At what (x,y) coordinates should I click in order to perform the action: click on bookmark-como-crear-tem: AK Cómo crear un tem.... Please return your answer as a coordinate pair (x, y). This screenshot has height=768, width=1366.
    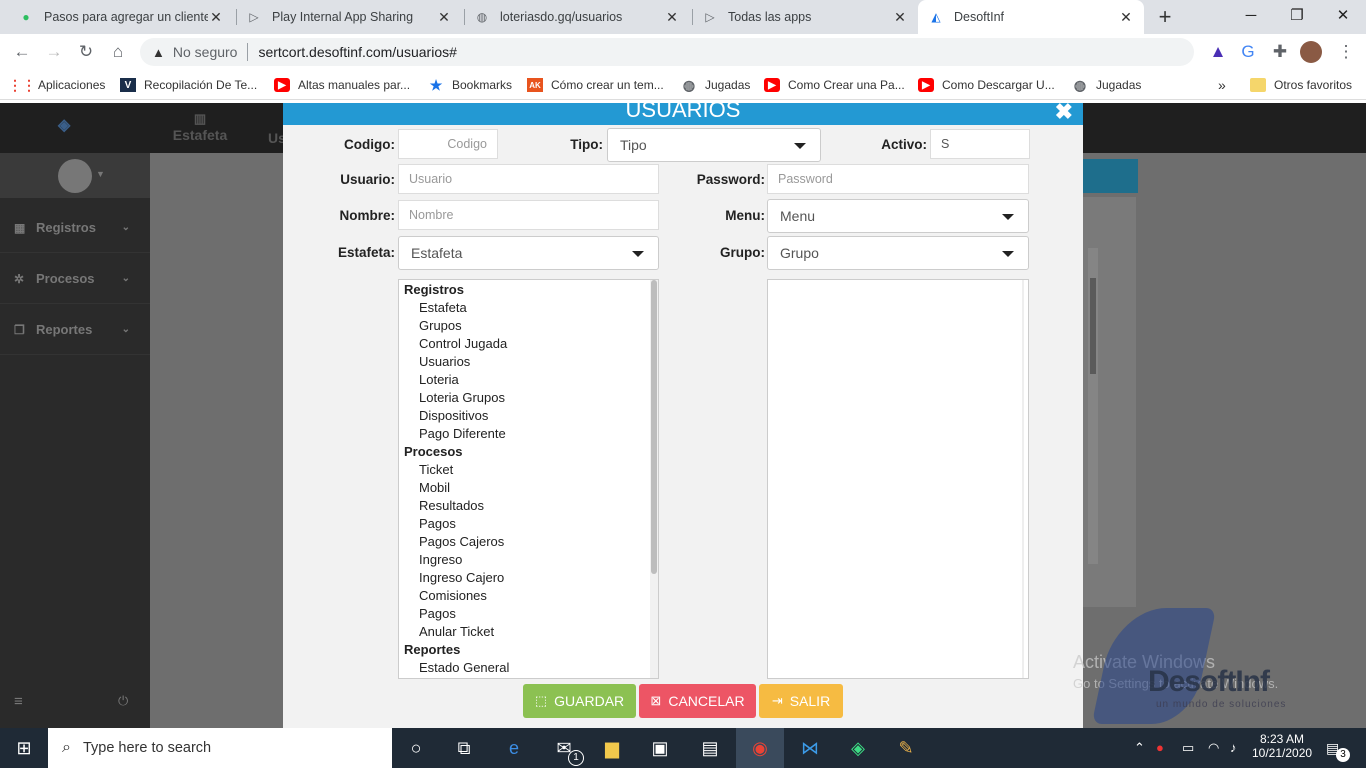
    Looking at the image, I should click on (595, 85).